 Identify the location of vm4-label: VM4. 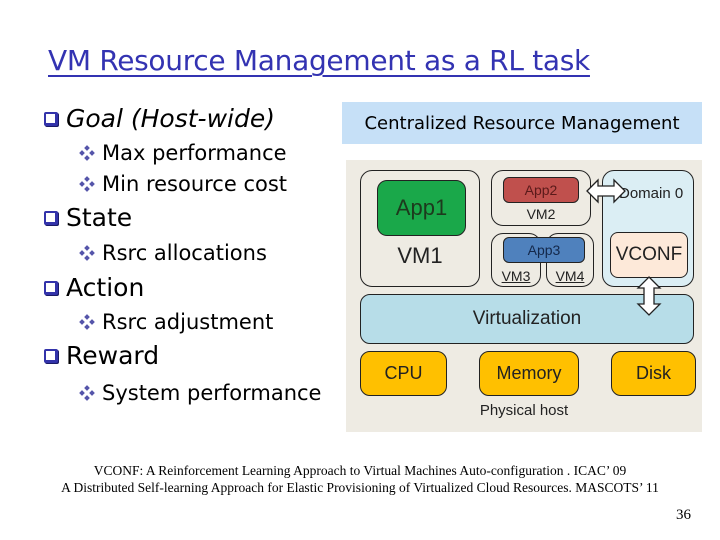
(570, 276).